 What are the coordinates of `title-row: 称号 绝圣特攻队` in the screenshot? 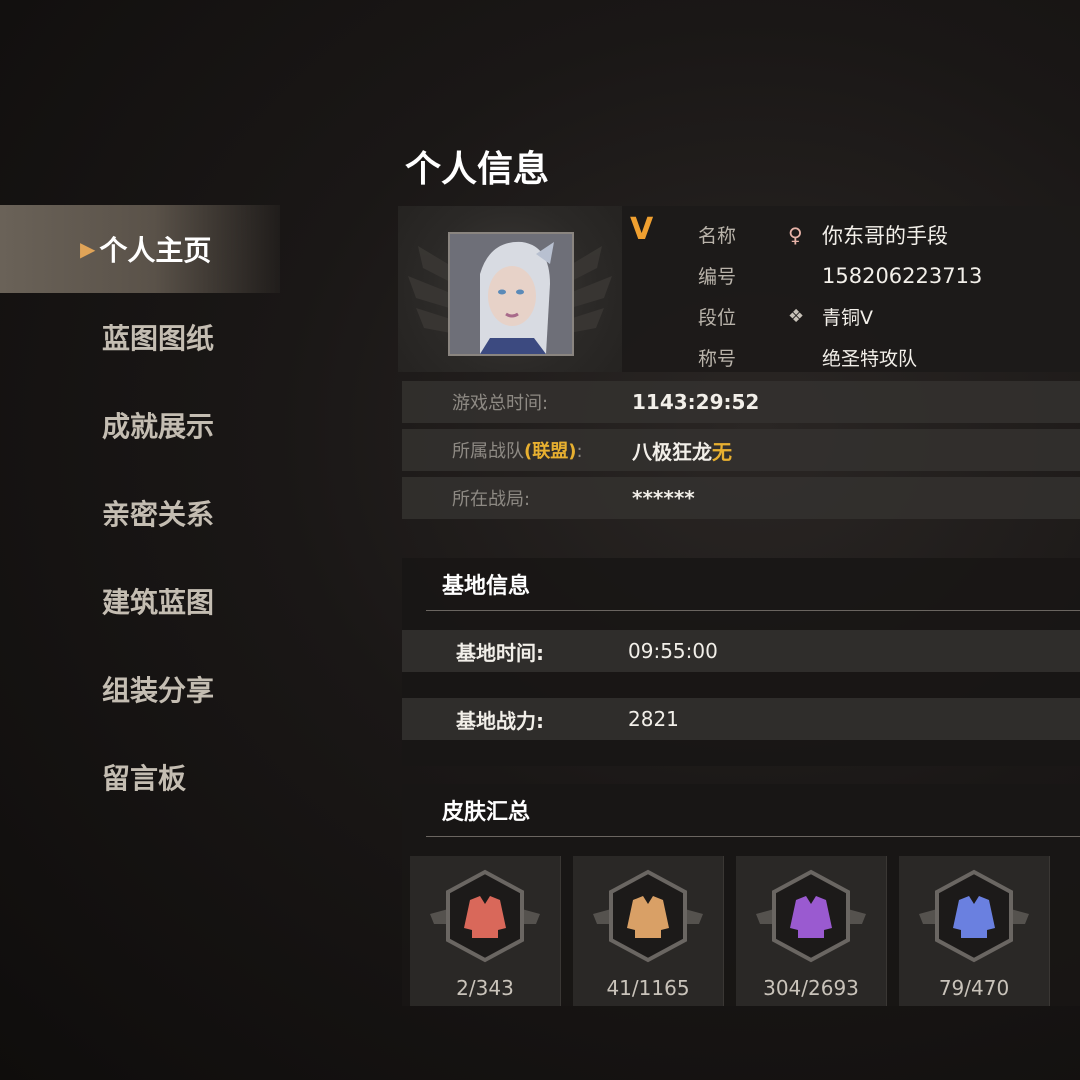 It's located at (840, 357).